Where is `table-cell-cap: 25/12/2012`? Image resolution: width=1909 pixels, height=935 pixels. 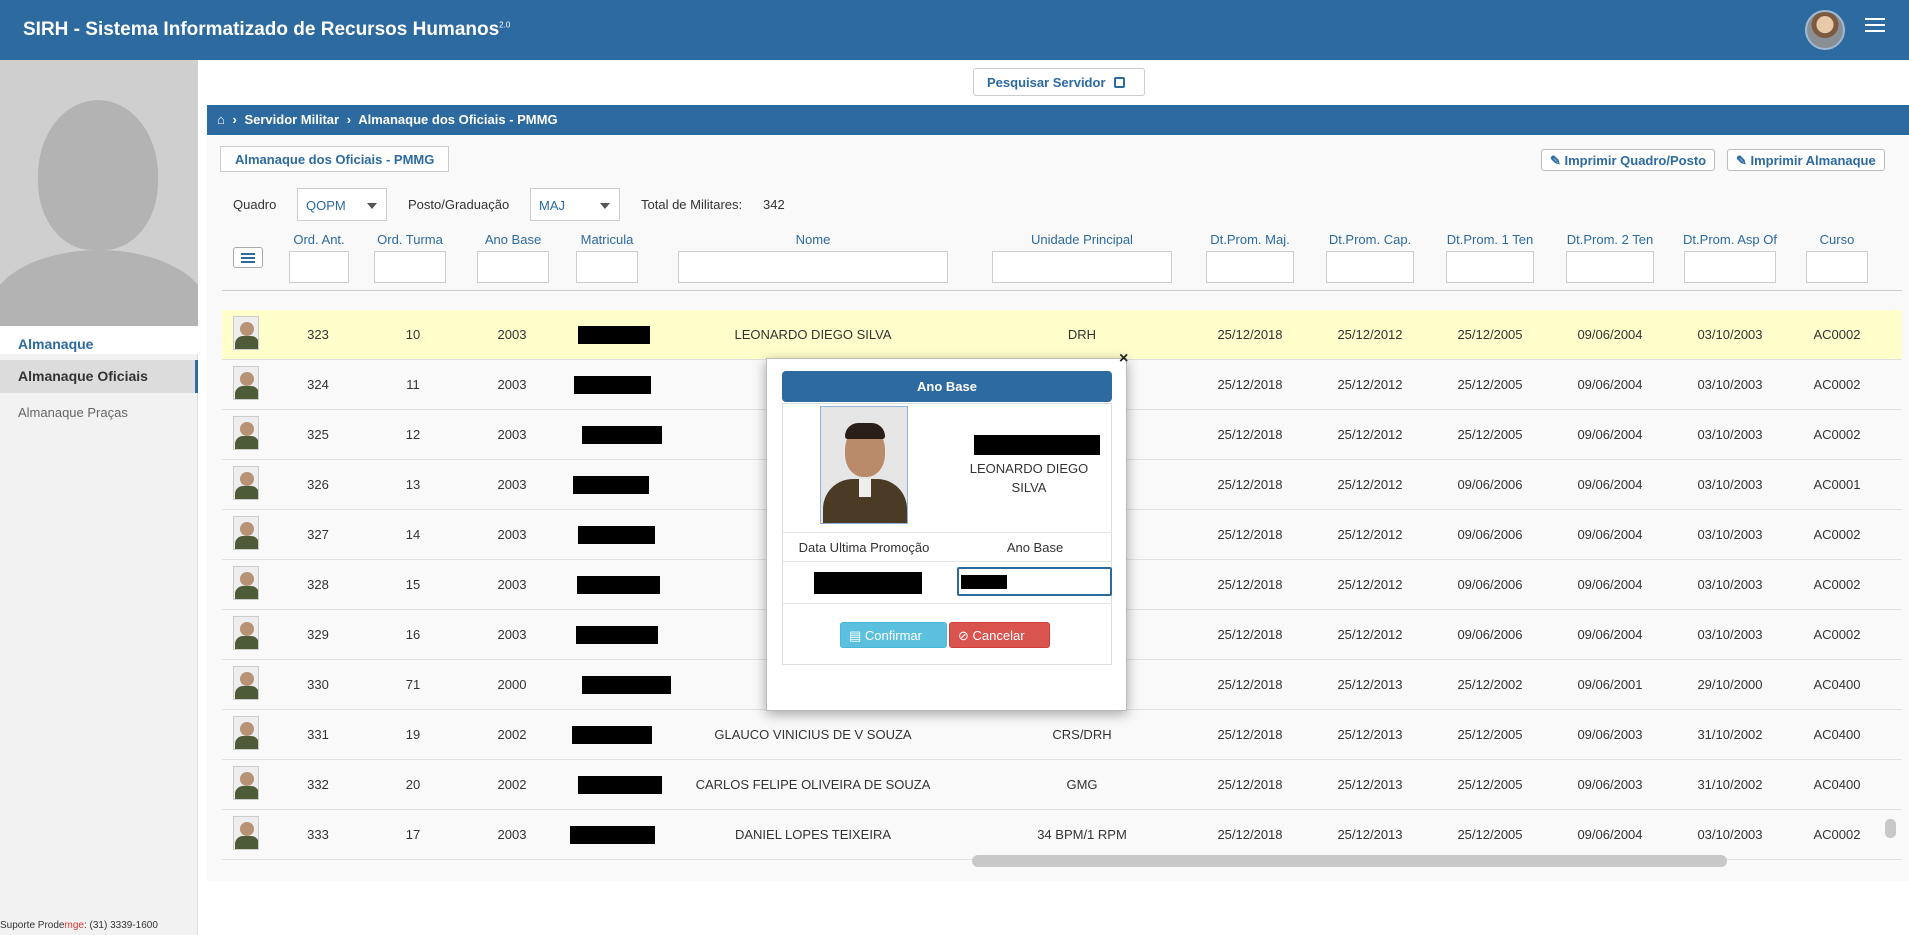 table-cell-cap: 25/12/2012 is located at coordinates (1370, 584).